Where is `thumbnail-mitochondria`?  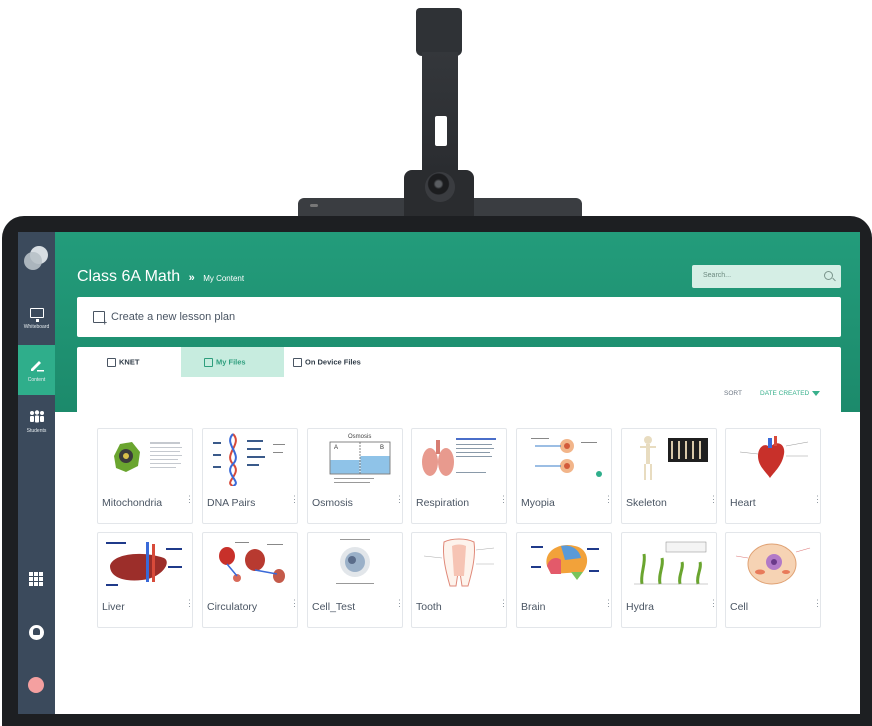
thumbnail-mitochondria is located at coordinates (145, 459).